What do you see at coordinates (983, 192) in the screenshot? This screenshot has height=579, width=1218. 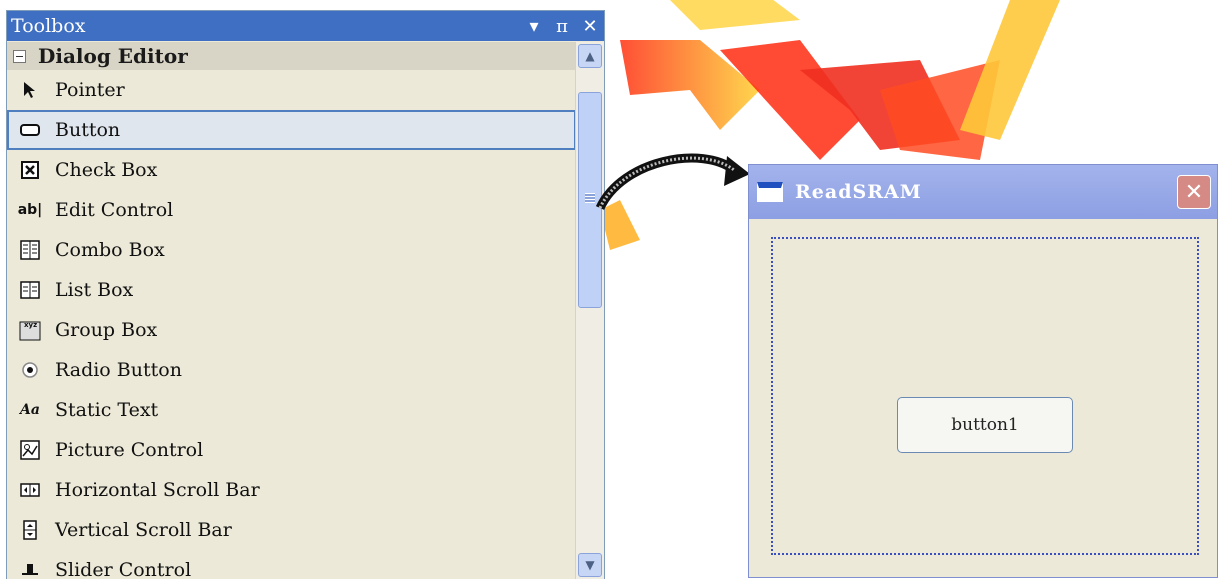 I see `dialog-title-bar: ReadSRAM ✕` at bounding box center [983, 192].